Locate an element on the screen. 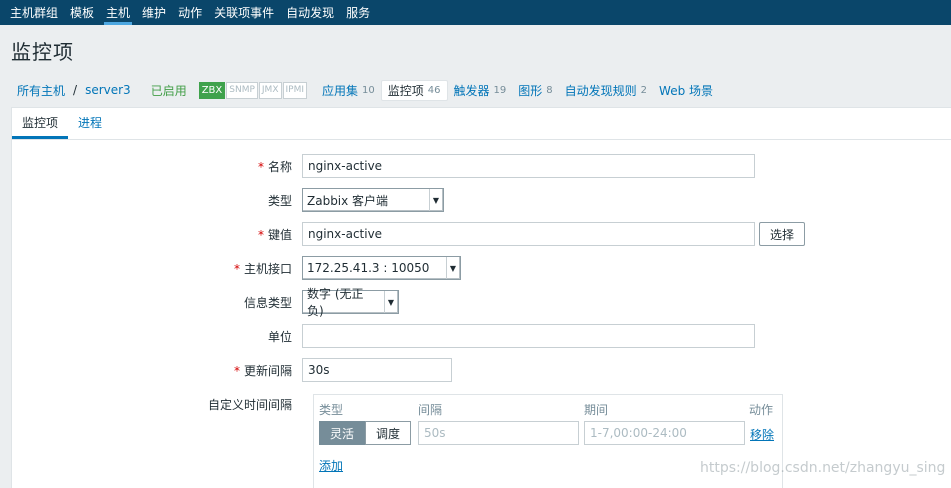 Image resolution: width=951 pixels, height=488 pixels. select-value: Zabbix 客户端 is located at coordinates (348, 200).